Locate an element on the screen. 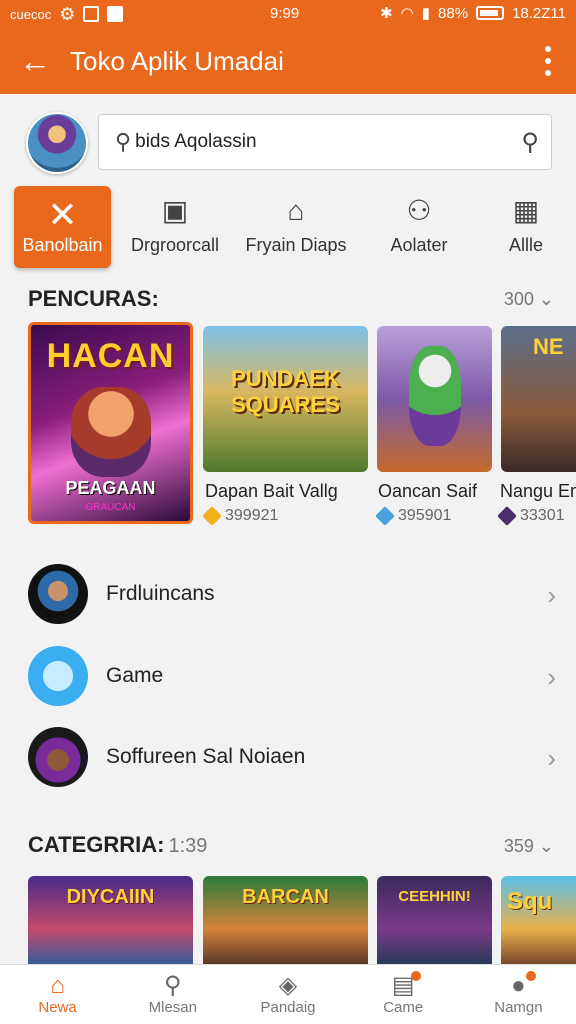  section-title-text: CATEGRRIA: is located at coordinates (96, 844).